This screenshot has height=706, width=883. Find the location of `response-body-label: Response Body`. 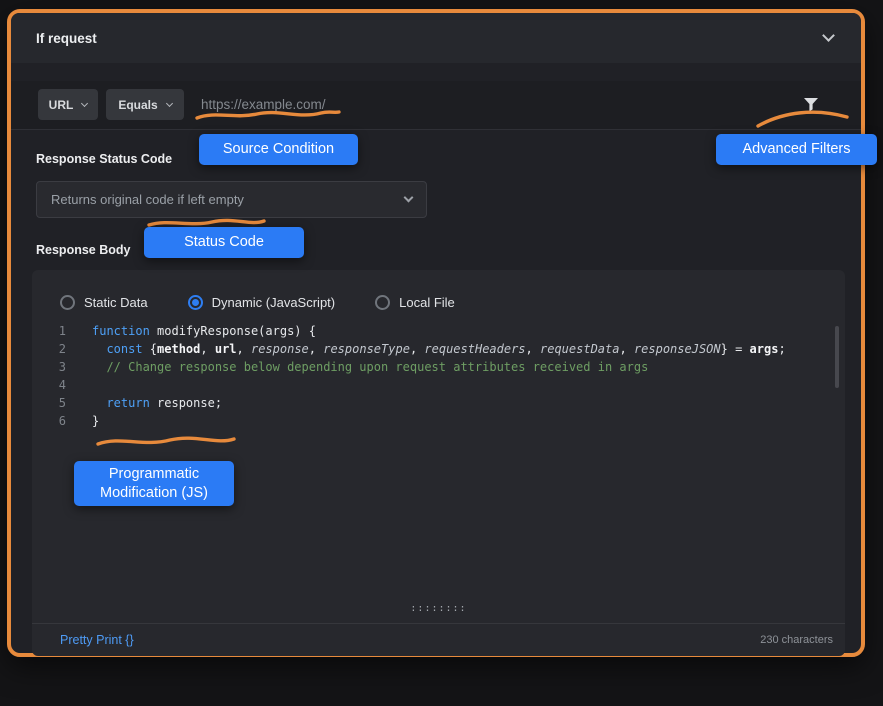

response-body-label: Response Body is located at coordinates (83, 250).